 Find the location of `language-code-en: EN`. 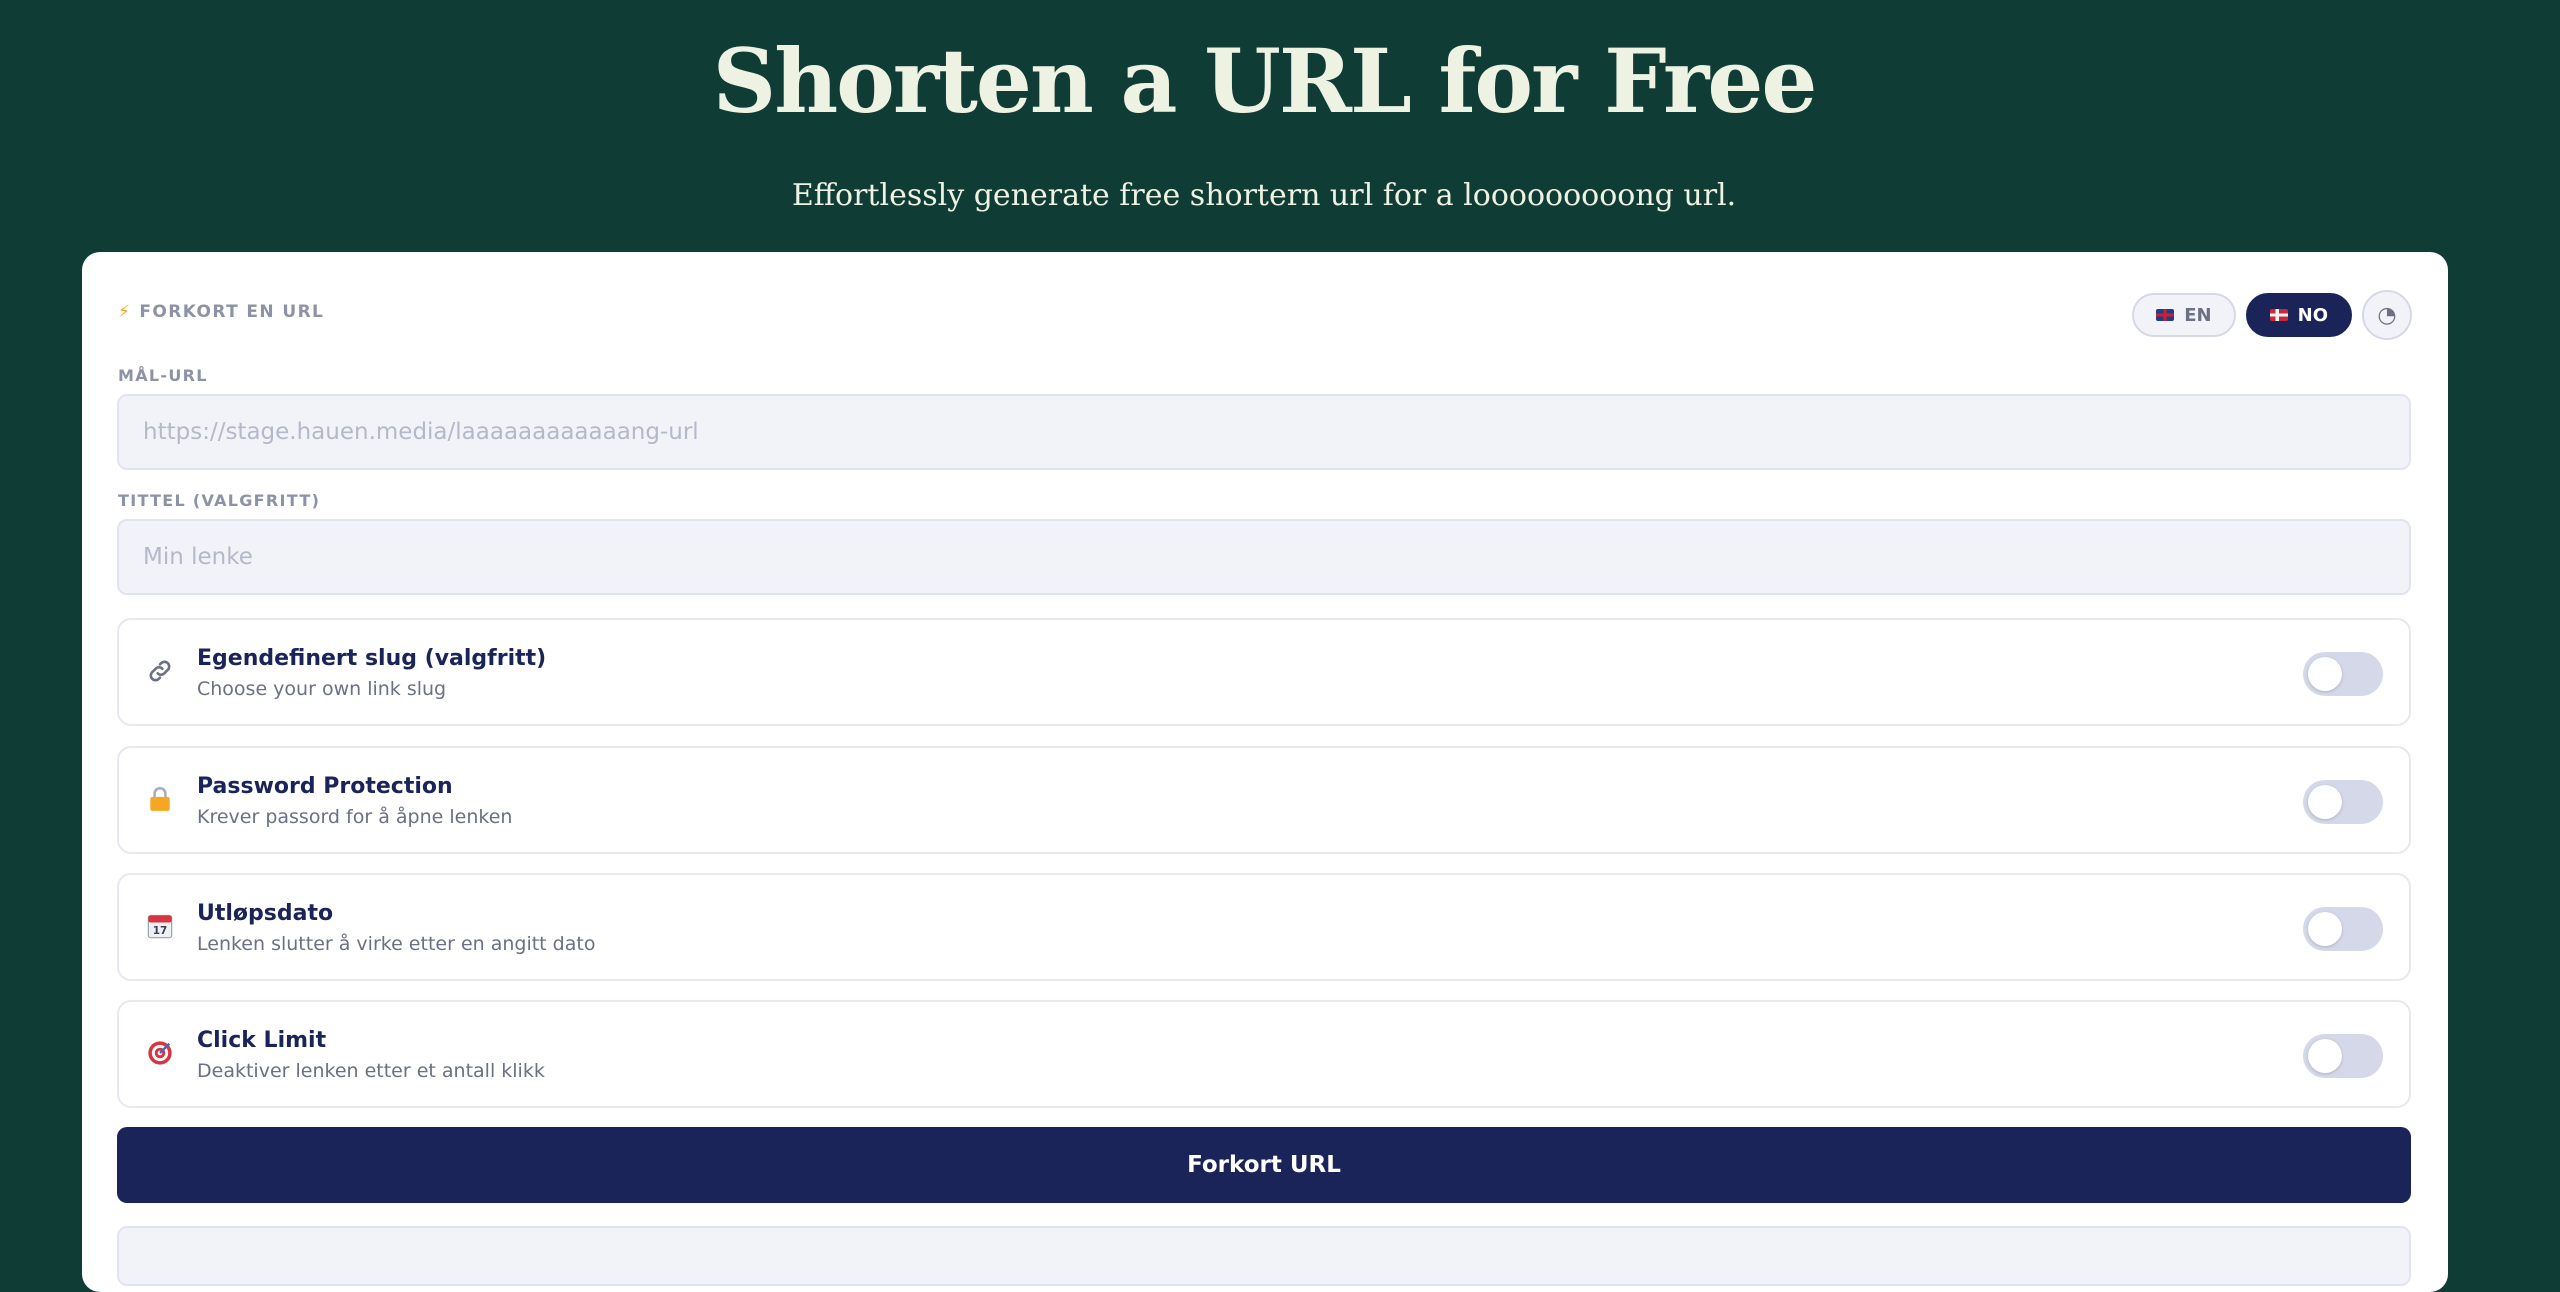

language-code-en: EN is located at coordinates (2198, 315).